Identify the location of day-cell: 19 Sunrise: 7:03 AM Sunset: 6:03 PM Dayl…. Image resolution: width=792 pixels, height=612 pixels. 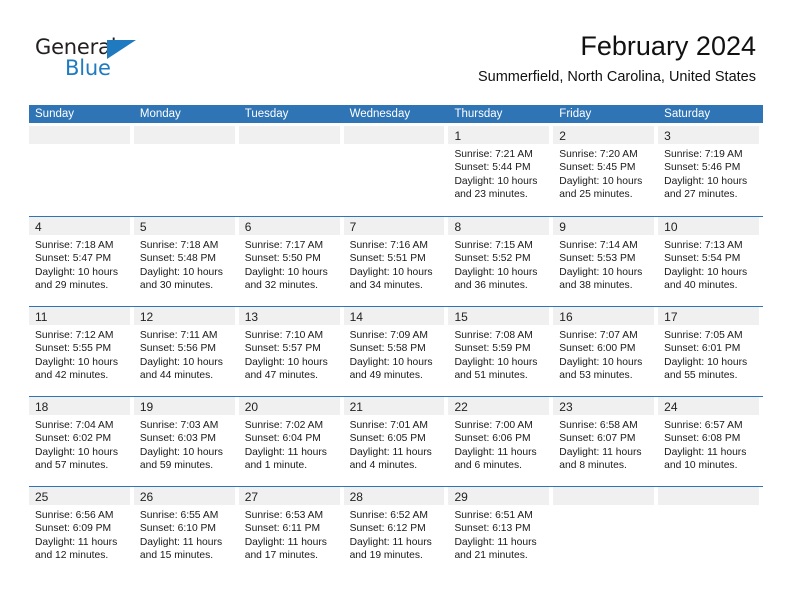
(186, 441).